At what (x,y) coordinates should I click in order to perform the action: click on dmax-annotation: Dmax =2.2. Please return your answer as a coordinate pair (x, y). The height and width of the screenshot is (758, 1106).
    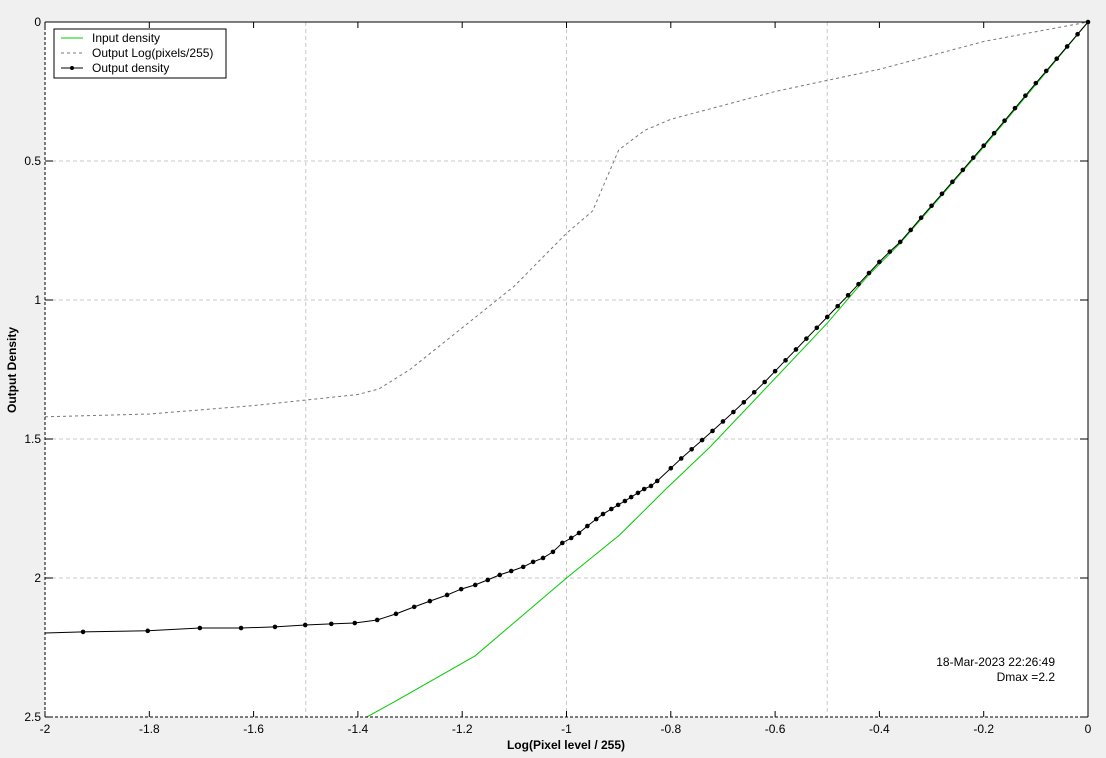
    Looking at the image, I should click on (1026, 677).